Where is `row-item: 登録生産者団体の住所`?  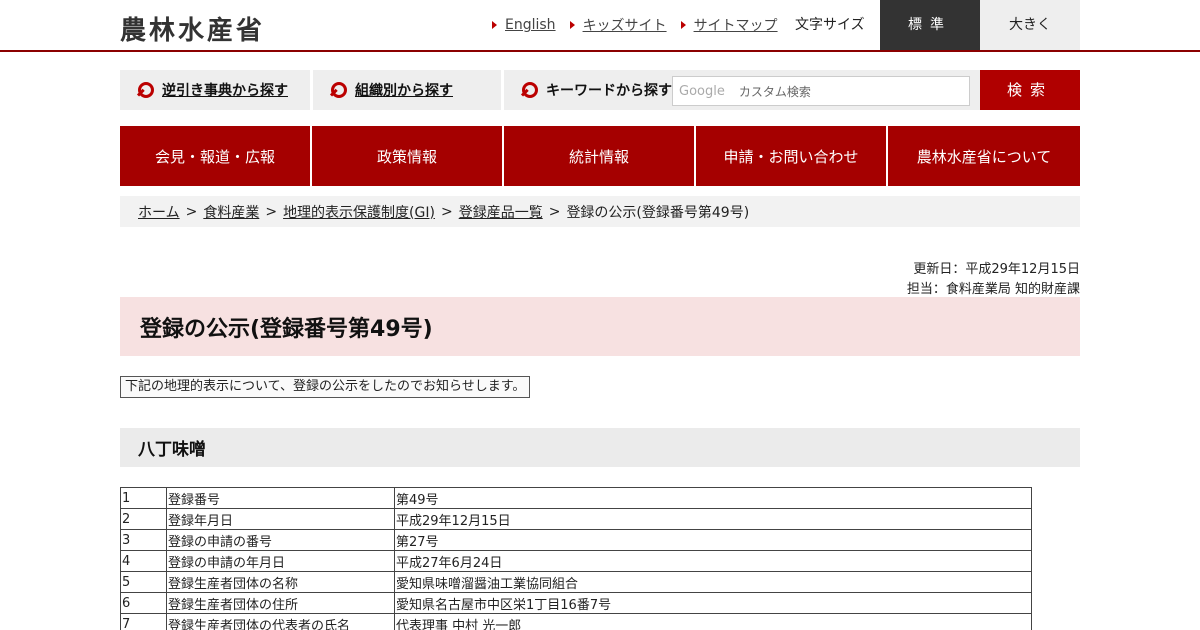 row-item: 登録生産者団体の住所 is located at coordinates (280, 603).